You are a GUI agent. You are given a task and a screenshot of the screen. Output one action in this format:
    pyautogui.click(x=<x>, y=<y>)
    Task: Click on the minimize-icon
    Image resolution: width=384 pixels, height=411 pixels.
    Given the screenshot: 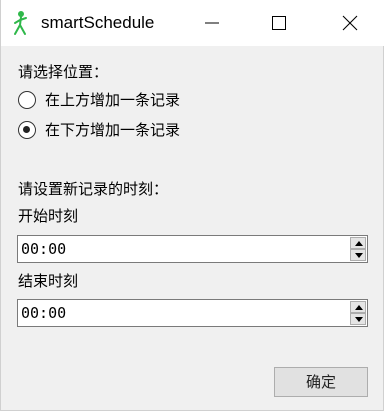 What is the action you would take?
    pyautogui.click(x=212, y=23)
    